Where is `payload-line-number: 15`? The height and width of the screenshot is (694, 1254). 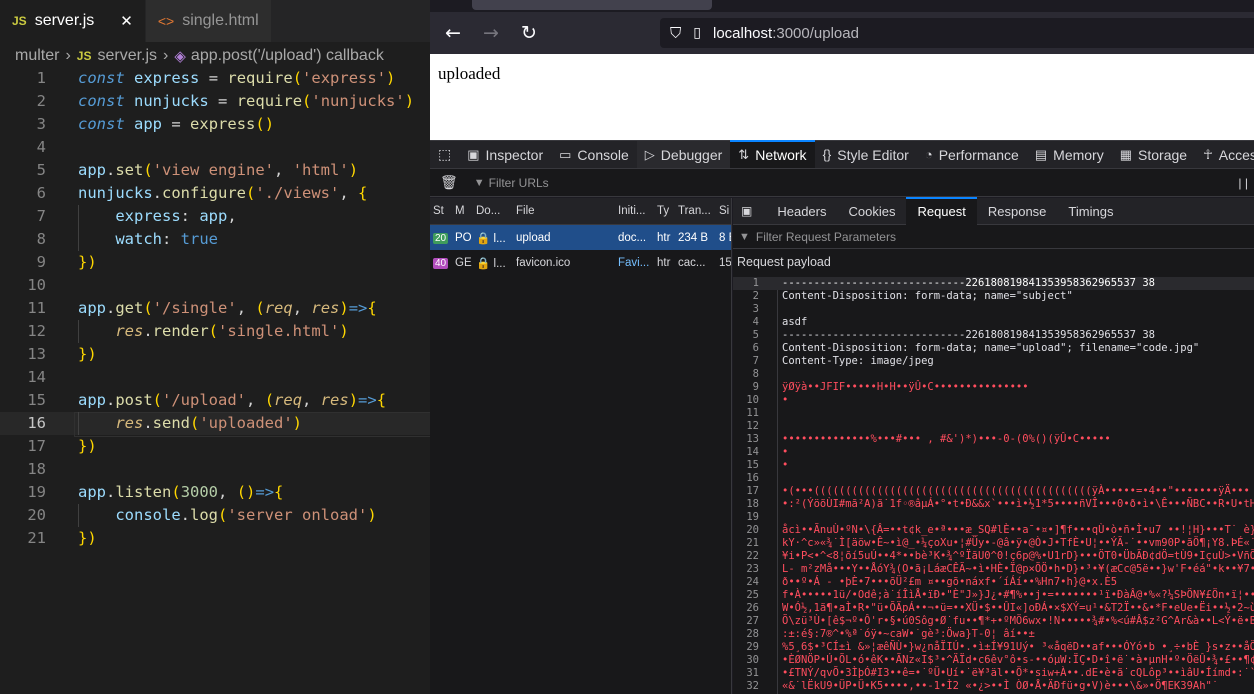 payload-line-number: 15 is located at coordinates (752, 465).